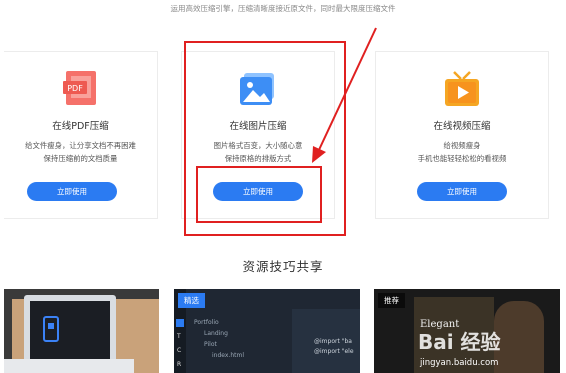 This screenshot has height=373, width=566. Describe the element at coordinates (80, 152) in the screenshot. I see `card-desc: 给文件瘦身，让分享文档不再困难 保持压缩前的文档质量` at that location.